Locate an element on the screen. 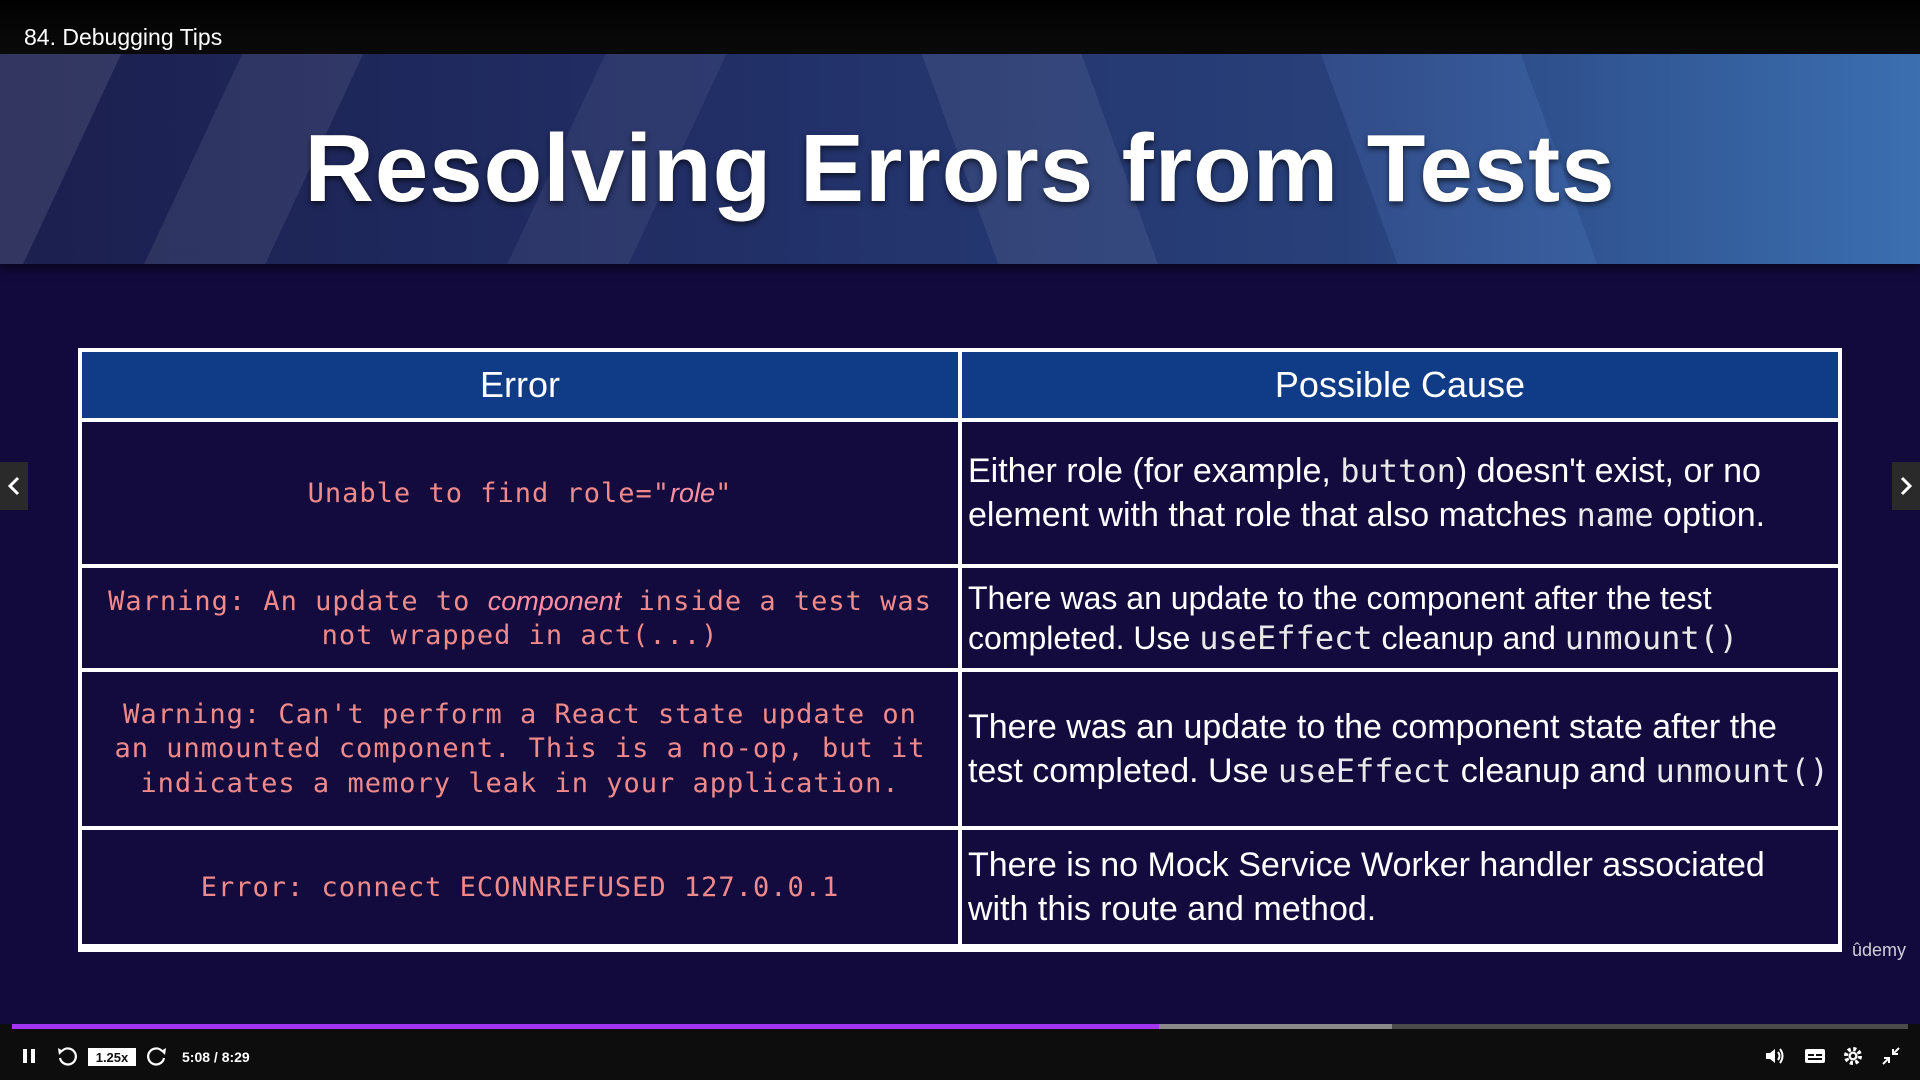  next-arrow-icon is located at coordinates (1906, 486).